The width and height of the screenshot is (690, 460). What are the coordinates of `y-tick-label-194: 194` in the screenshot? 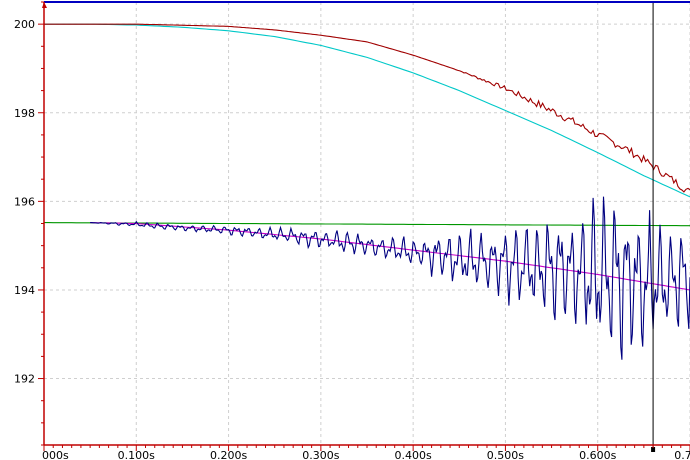 It's located at (24, 290).